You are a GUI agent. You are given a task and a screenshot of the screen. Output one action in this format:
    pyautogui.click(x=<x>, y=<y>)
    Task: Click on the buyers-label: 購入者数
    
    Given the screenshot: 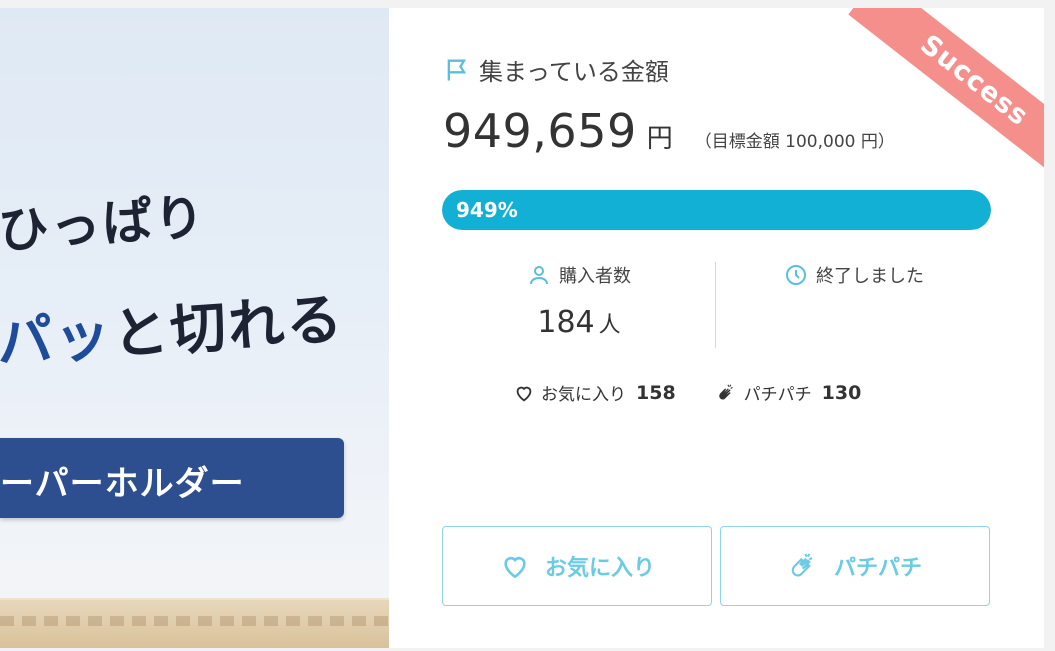 What is the action you would take?
    pyautogui.click(x=595, y=276)
    